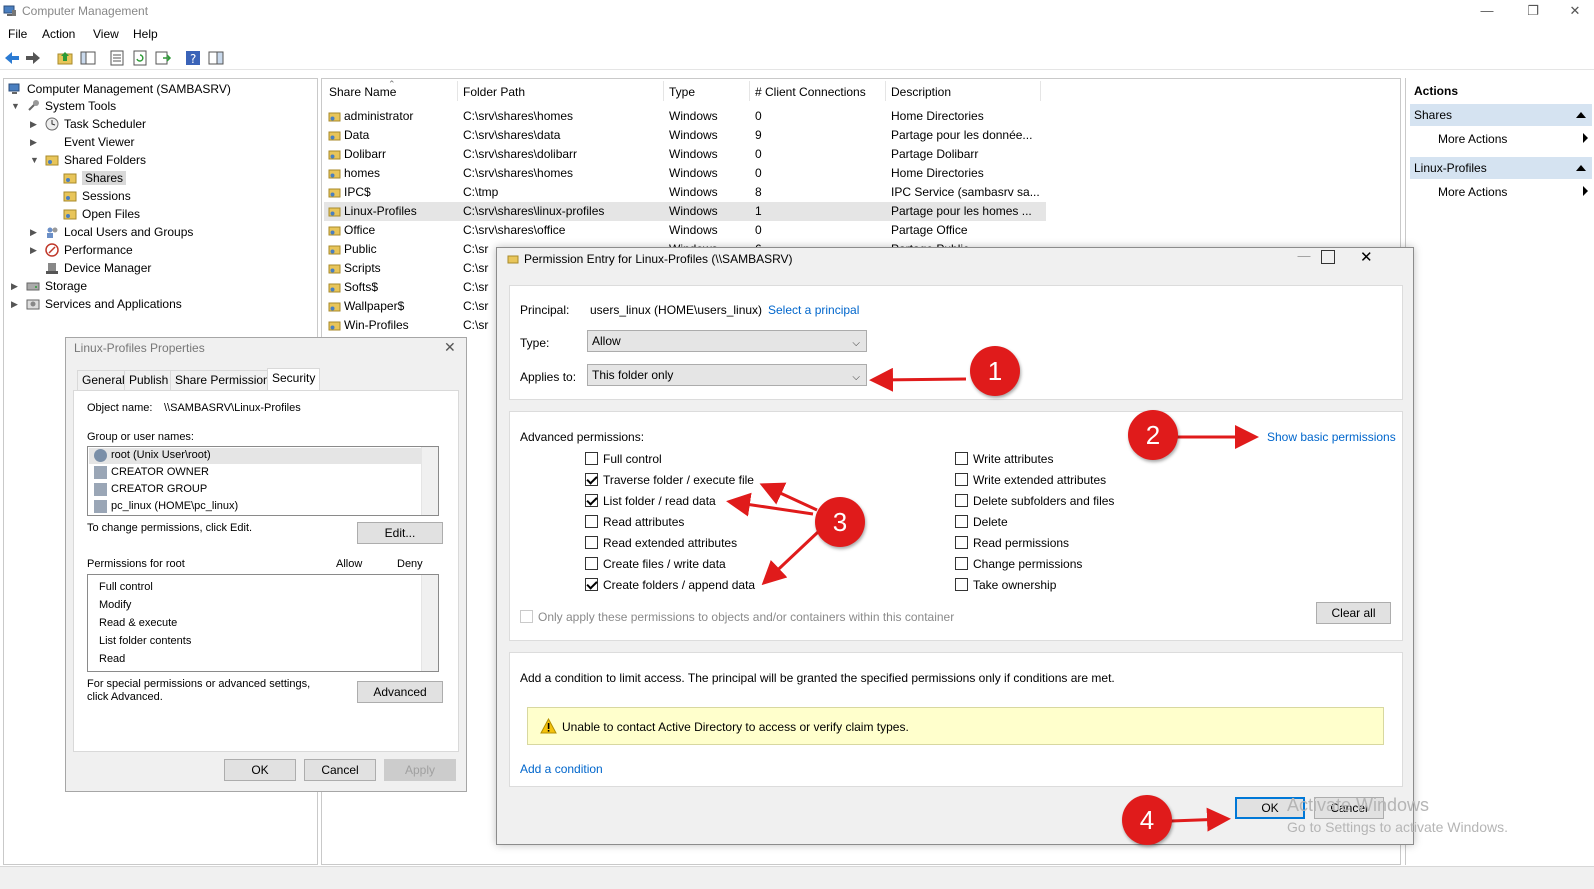 The image size is (1594, 889). What do you see at coordinates (255, 507) in the screenshot?
I see `list-item: pc_linux (HOME\pc_linux)` at bounding box center [255, 507].